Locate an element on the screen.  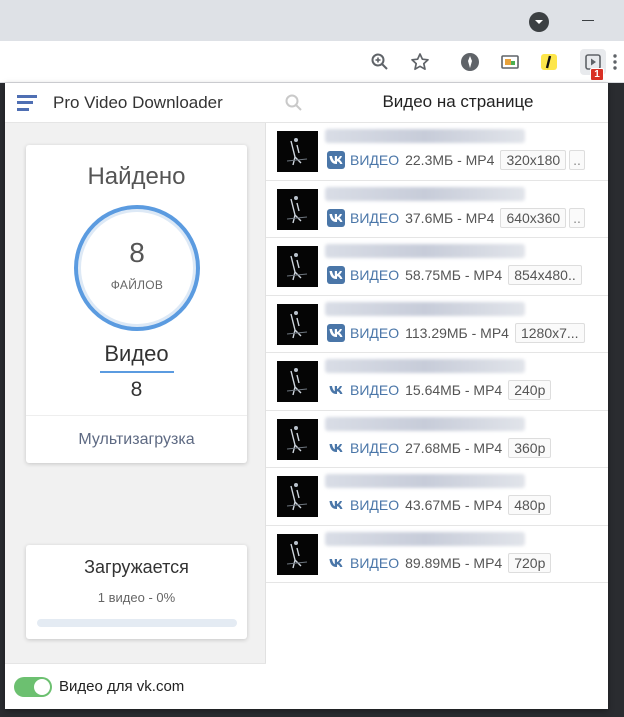
video-row: ВИДЕО 37.6МБ - MP4 640x360.. is located at coordinates (437, 209).